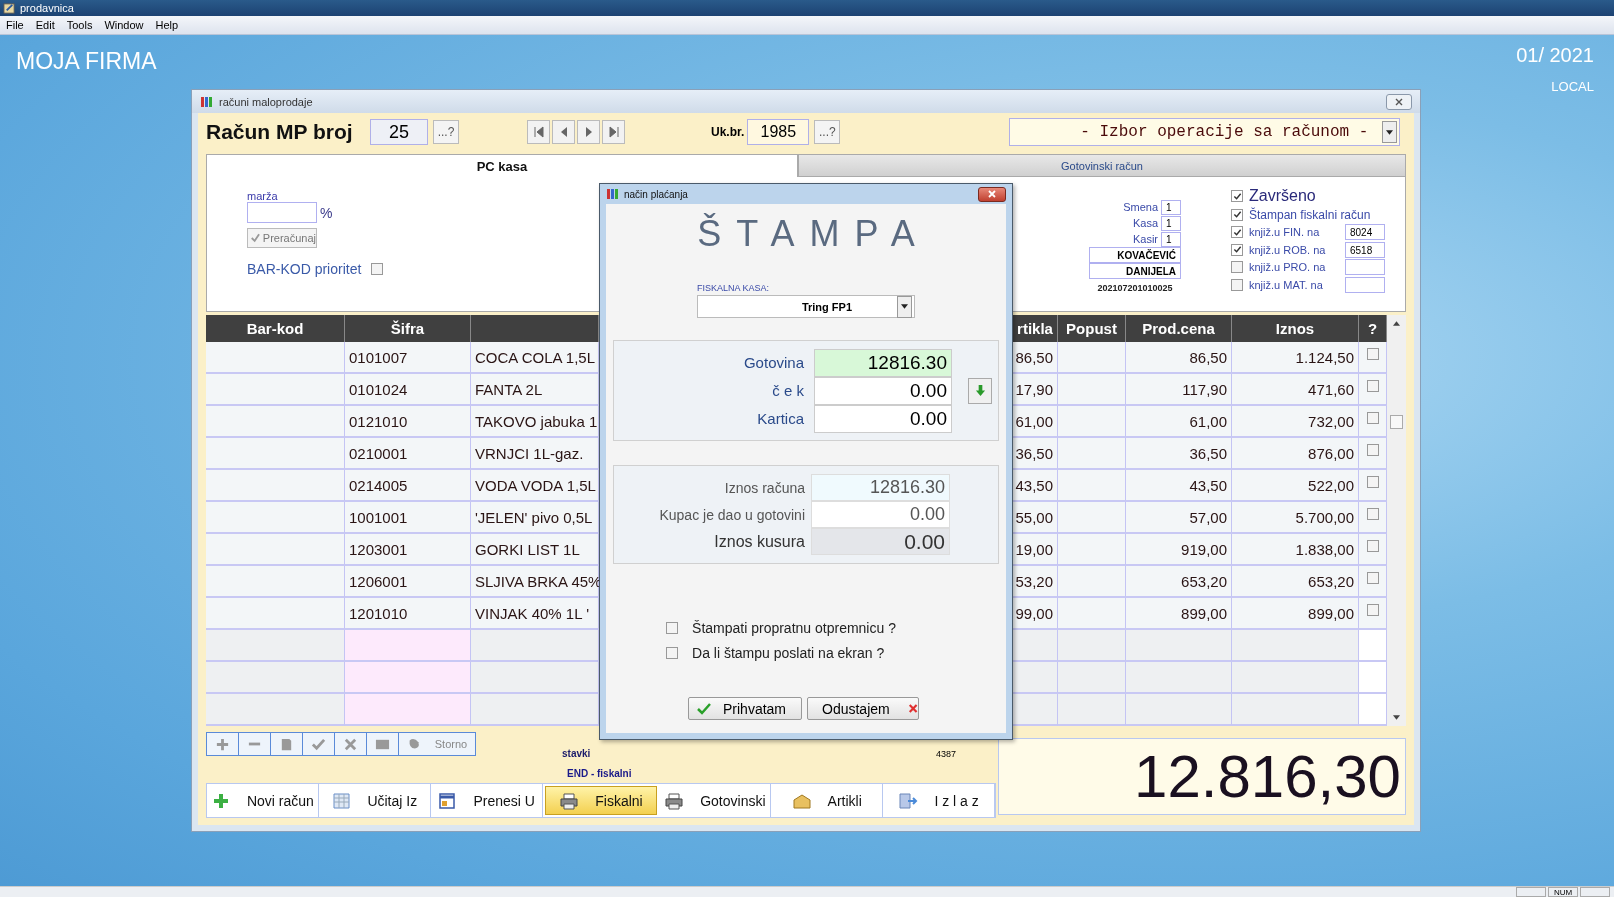 This screenshot has width=1614, height=897. What do you see at coordinates (806, 306) in the screenshot?
I see `fiscal-device-dropdown: Tring FP1` at bounding box center [806, 306].